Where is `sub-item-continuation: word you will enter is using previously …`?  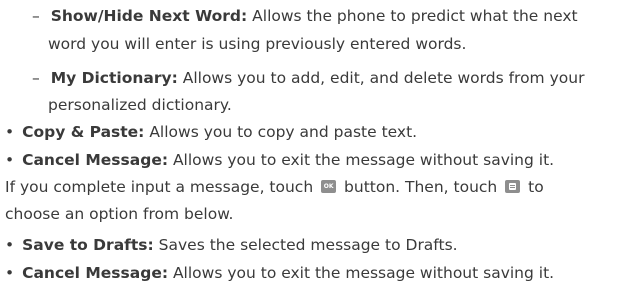
sub-item-continuation: word you will enter is using previously … is located at coordinates (257, 44).